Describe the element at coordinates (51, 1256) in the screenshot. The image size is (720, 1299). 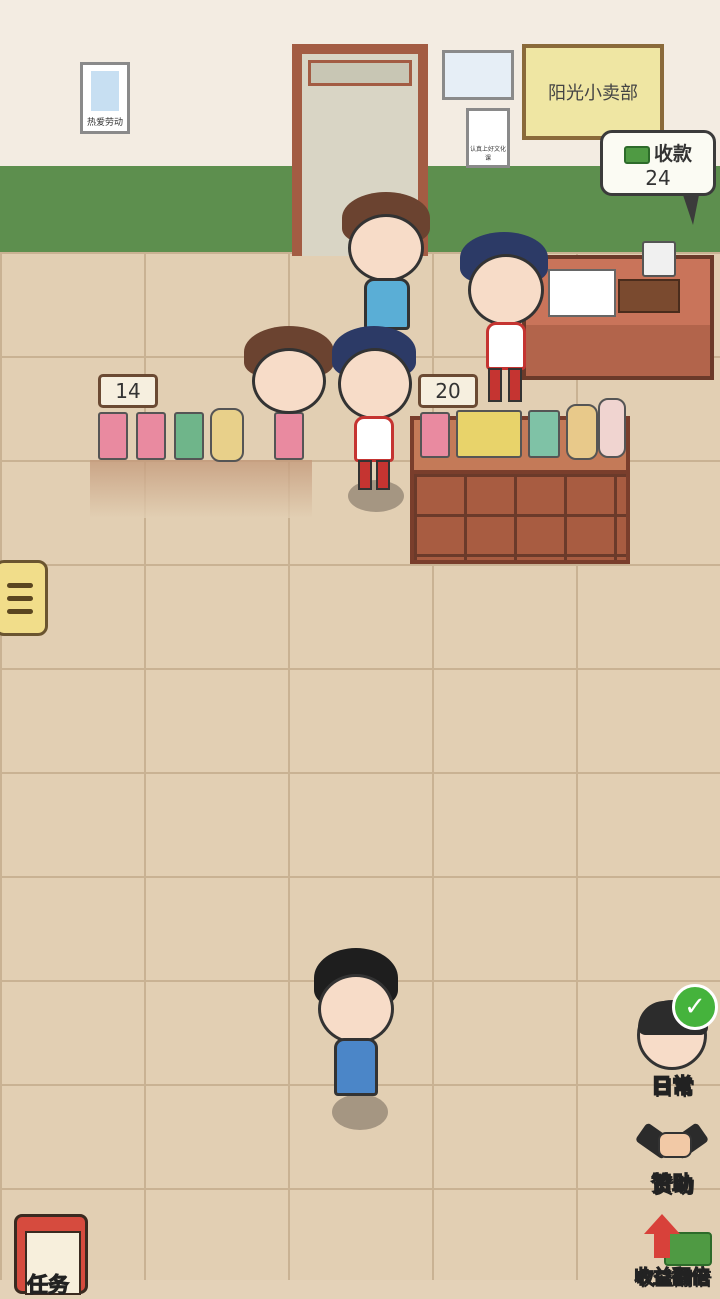
I see `tasks-button: 任务` at that location.